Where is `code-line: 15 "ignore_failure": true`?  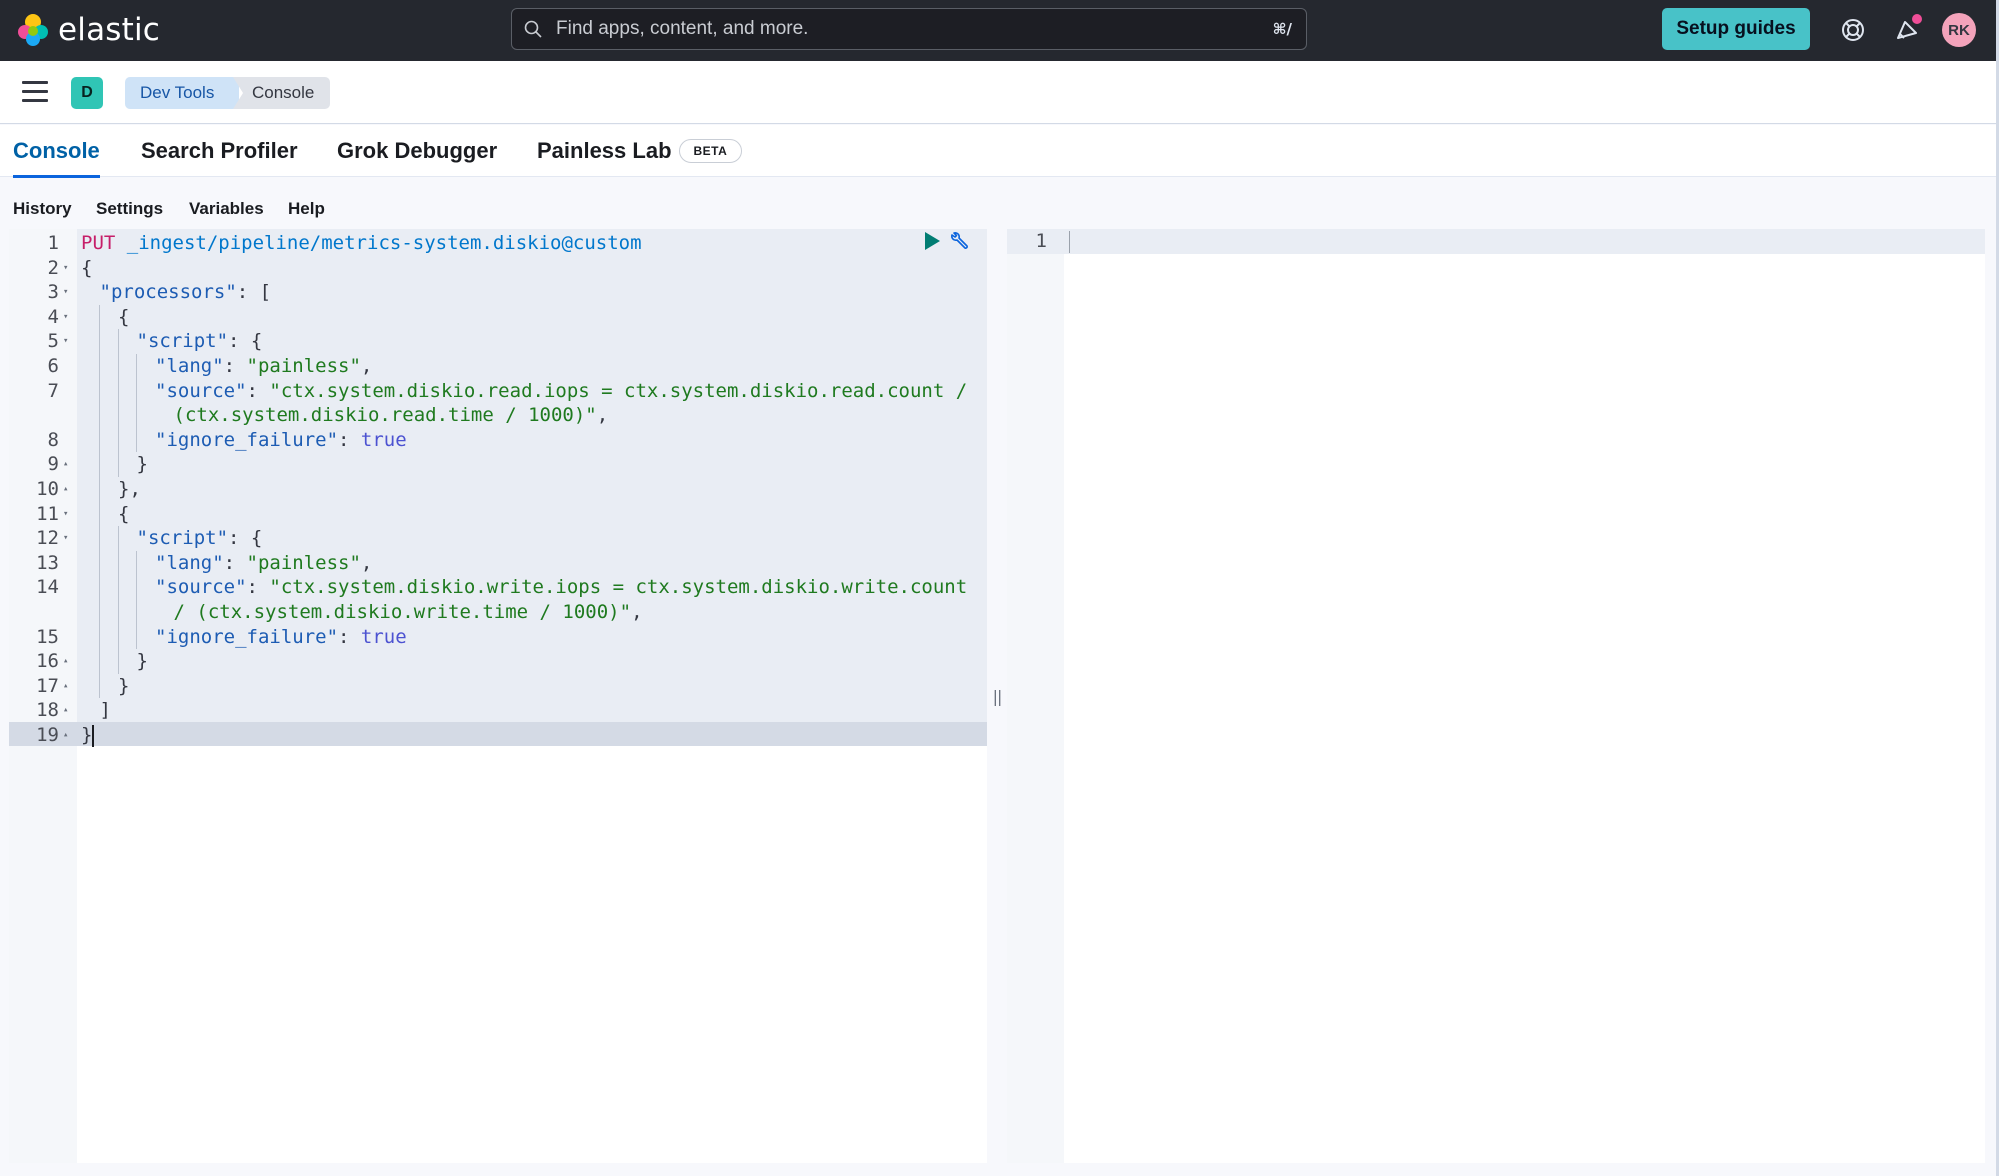 code-line: 15 "ignore_failure": true is located at coordinates (498, 637).